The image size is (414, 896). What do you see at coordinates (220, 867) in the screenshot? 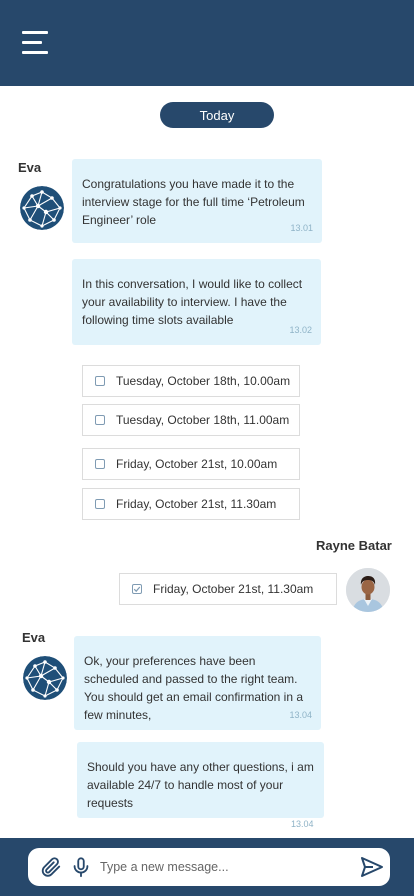
I see `message-input` at bounding box center [220, 867].